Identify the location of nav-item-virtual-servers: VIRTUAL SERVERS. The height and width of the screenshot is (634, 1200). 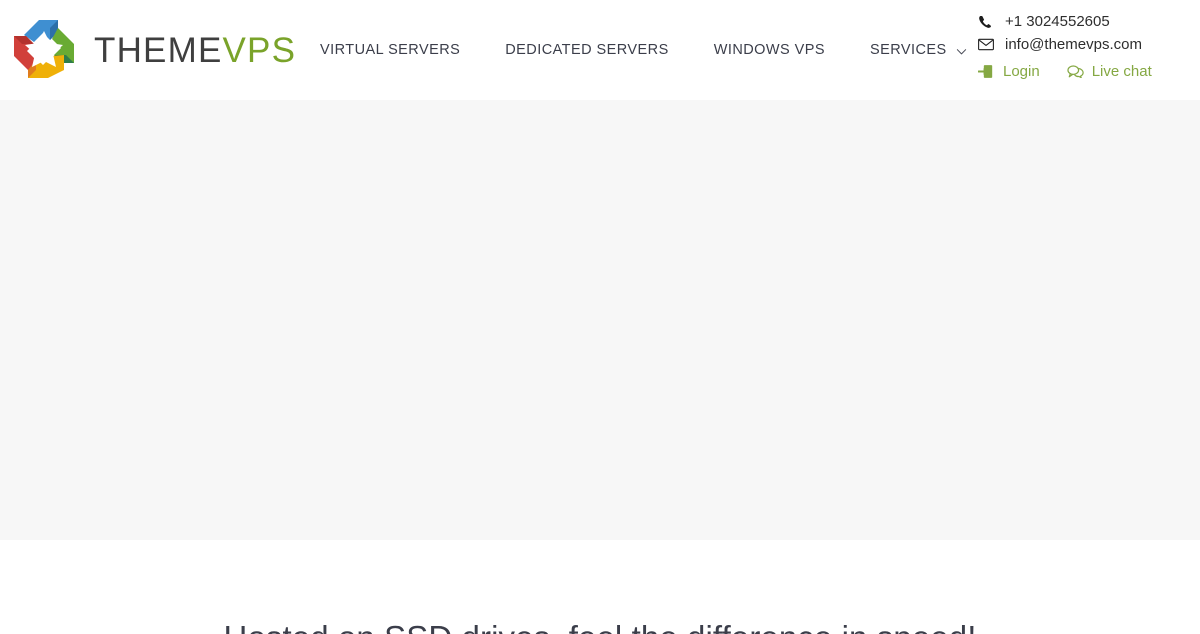
(390, 50).